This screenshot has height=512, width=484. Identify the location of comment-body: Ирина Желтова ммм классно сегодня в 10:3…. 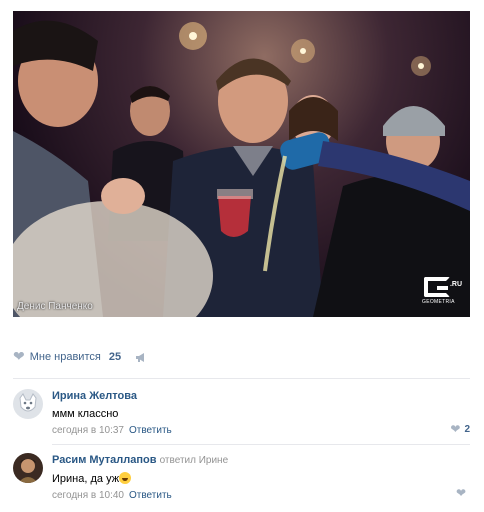
(261, 413).